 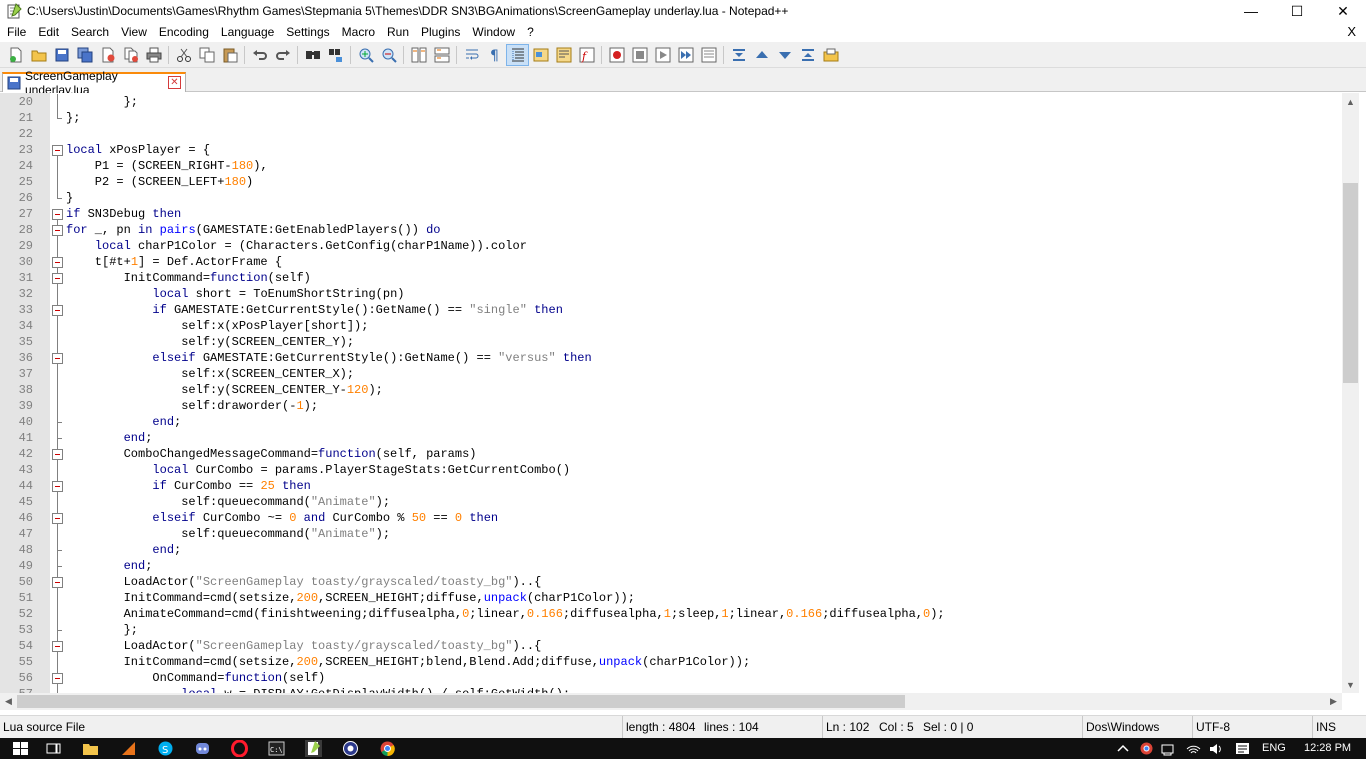 What do you see at coordinates (128, 748) in the screenshot?
I see `app-icon-orange` at bounding box center [128, 748].